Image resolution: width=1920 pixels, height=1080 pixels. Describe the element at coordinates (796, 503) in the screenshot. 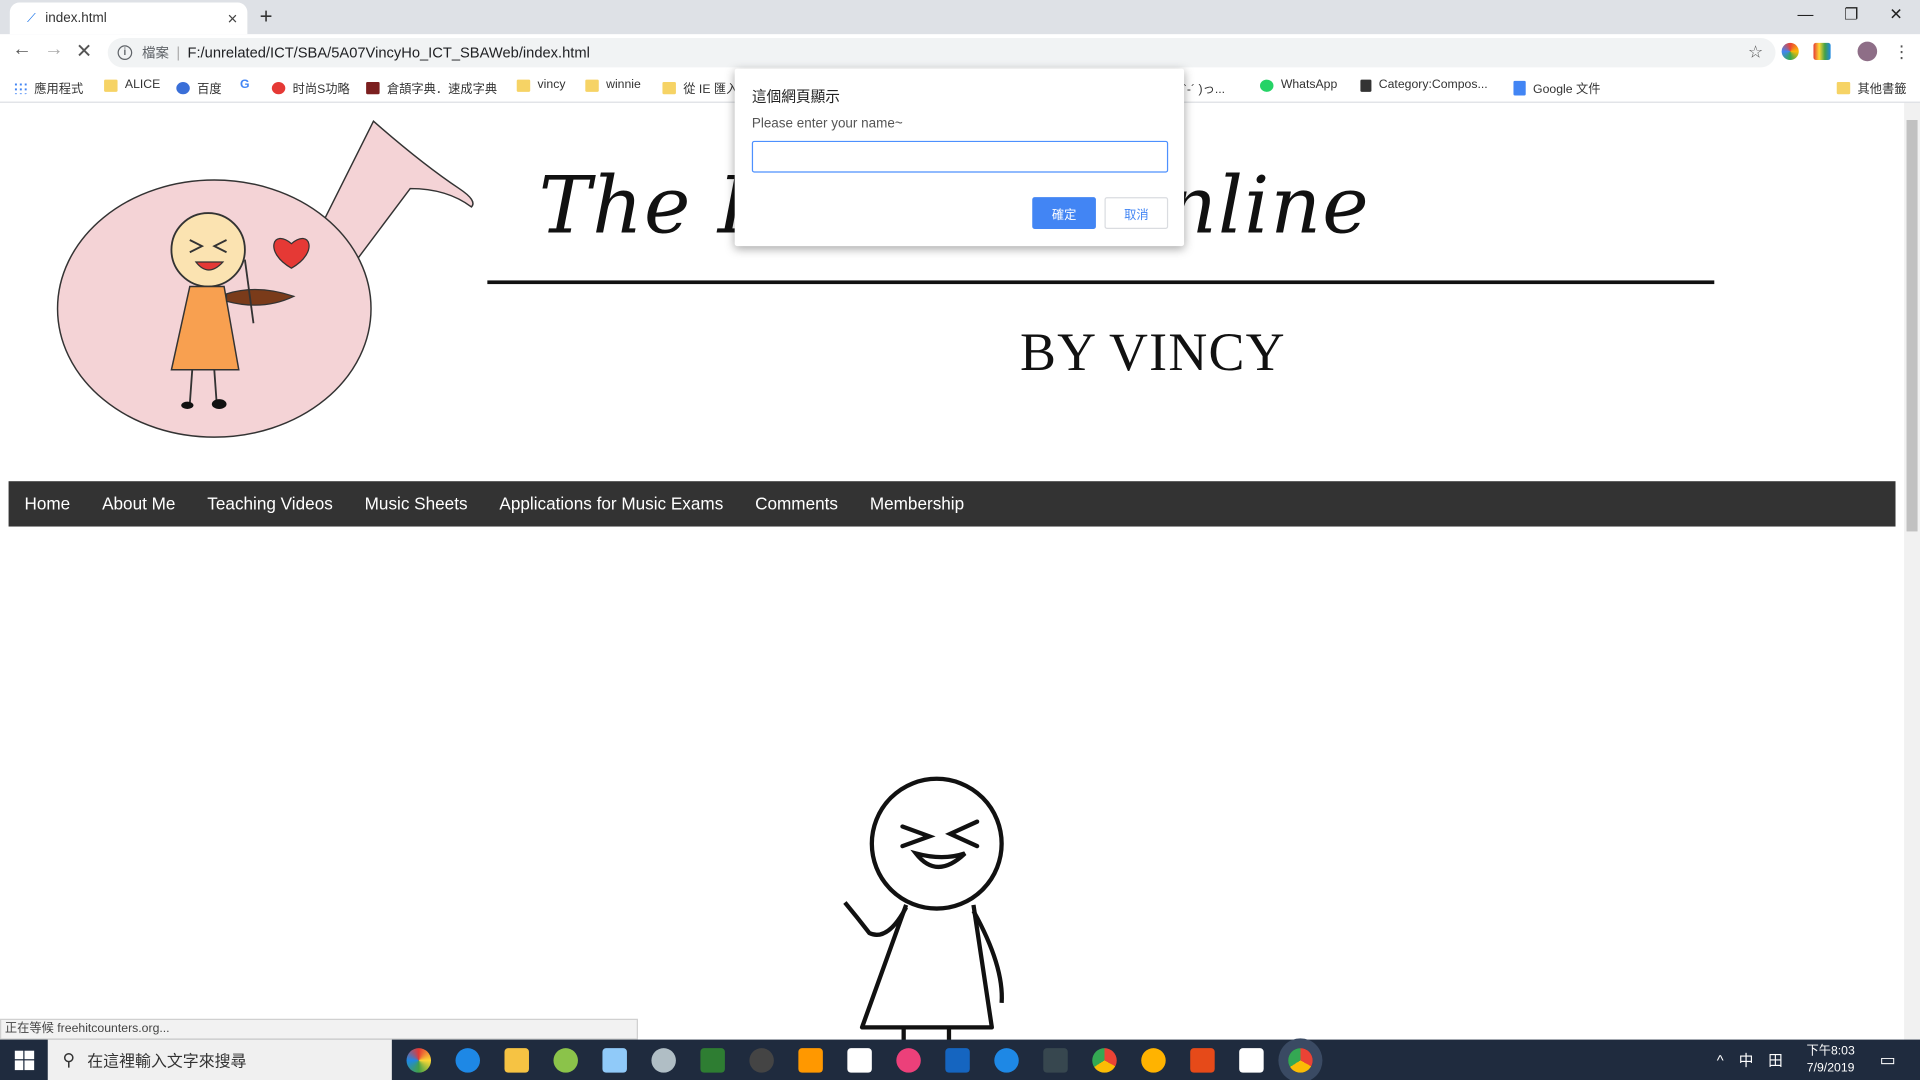

I see `nav-comments: Comments` at that location.